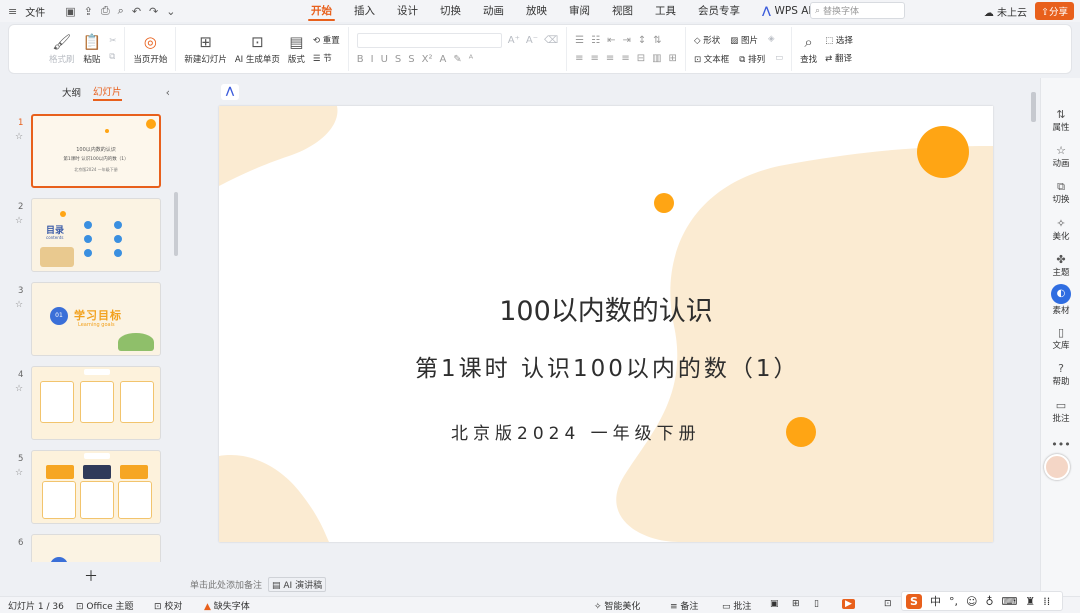 The width and height of the screenshot is (1080, 613). I want to click on redo-icon: ↷, so click(153, 11).